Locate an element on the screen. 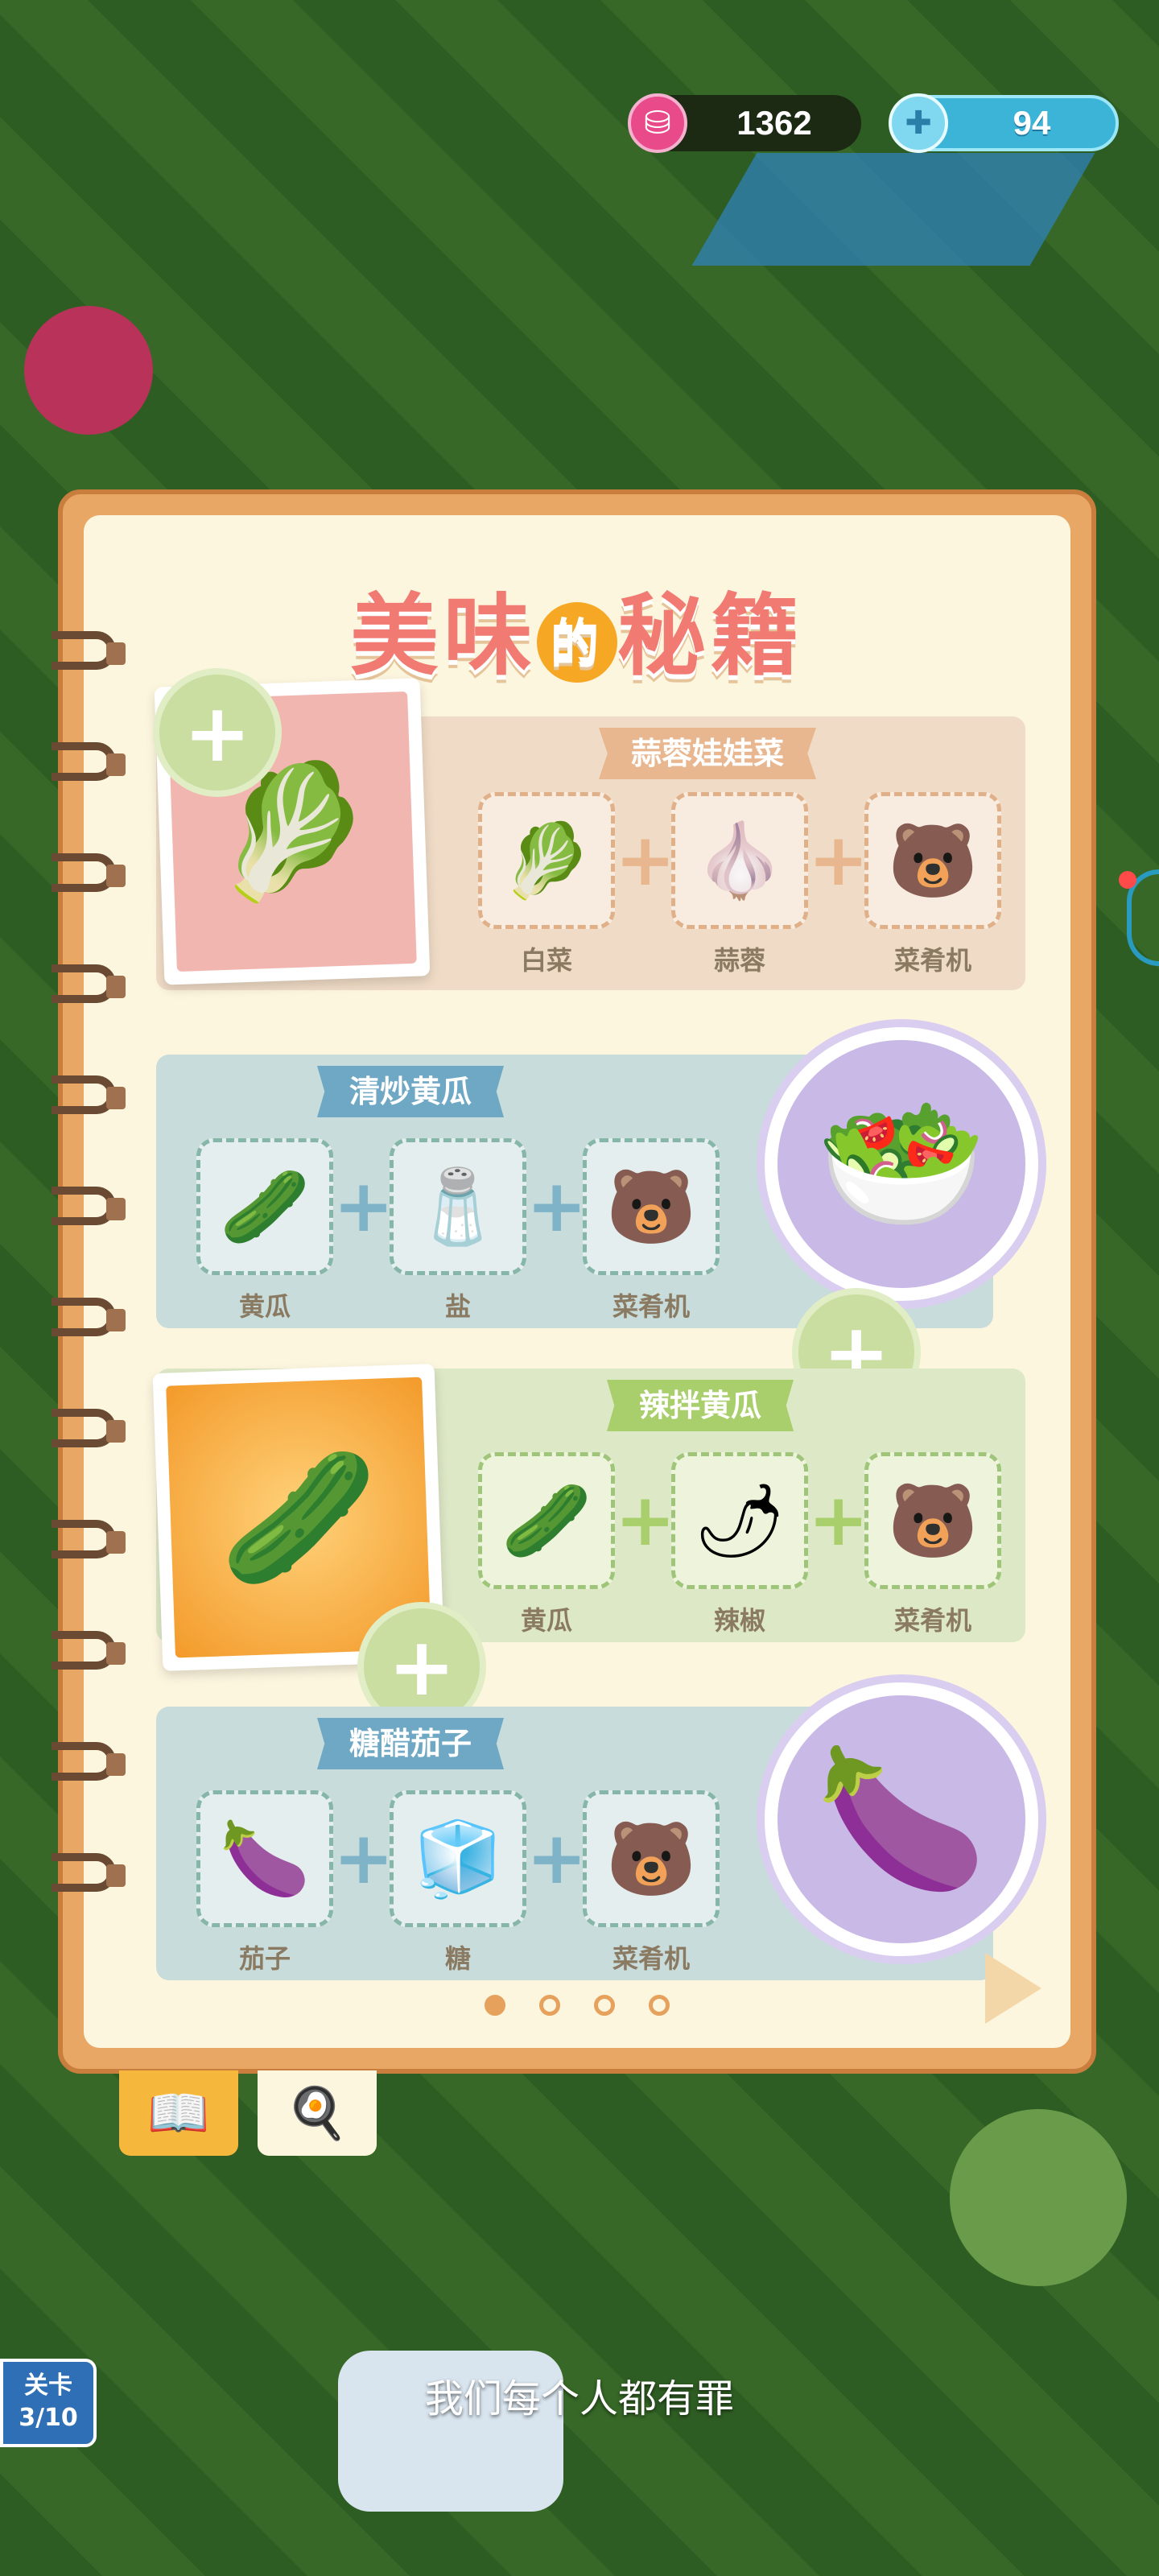  salt-icon: 🧂 is located at coordinates (458, 1206).